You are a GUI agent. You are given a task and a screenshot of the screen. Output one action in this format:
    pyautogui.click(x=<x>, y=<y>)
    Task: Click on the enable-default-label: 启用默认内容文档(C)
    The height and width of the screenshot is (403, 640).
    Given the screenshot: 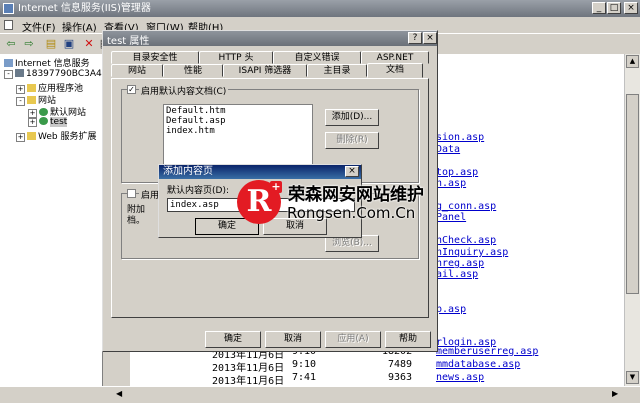 What is the action you would take?
    pyautogui.click(x=184, y=90)
    